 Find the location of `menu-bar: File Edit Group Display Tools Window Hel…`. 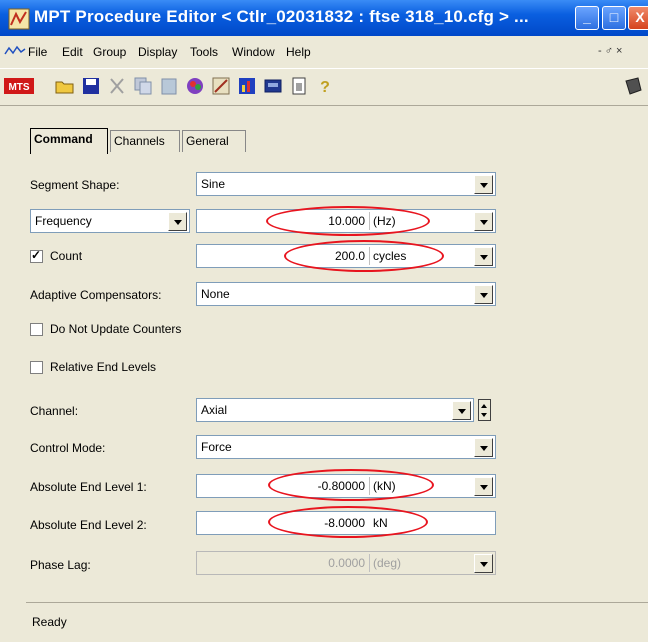

menu-bar: File Edit Group Display Tools Window Hel… is located at coordinates (324, 52).